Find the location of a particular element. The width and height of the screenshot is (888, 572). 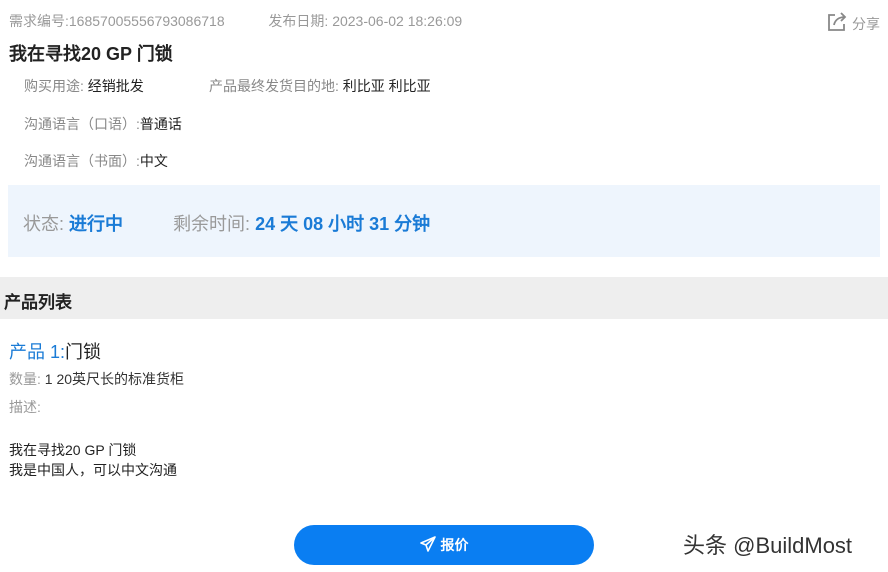

spoken-language-row: 沟通语言（口语）:普通话 is located at coordinates (103, 124).